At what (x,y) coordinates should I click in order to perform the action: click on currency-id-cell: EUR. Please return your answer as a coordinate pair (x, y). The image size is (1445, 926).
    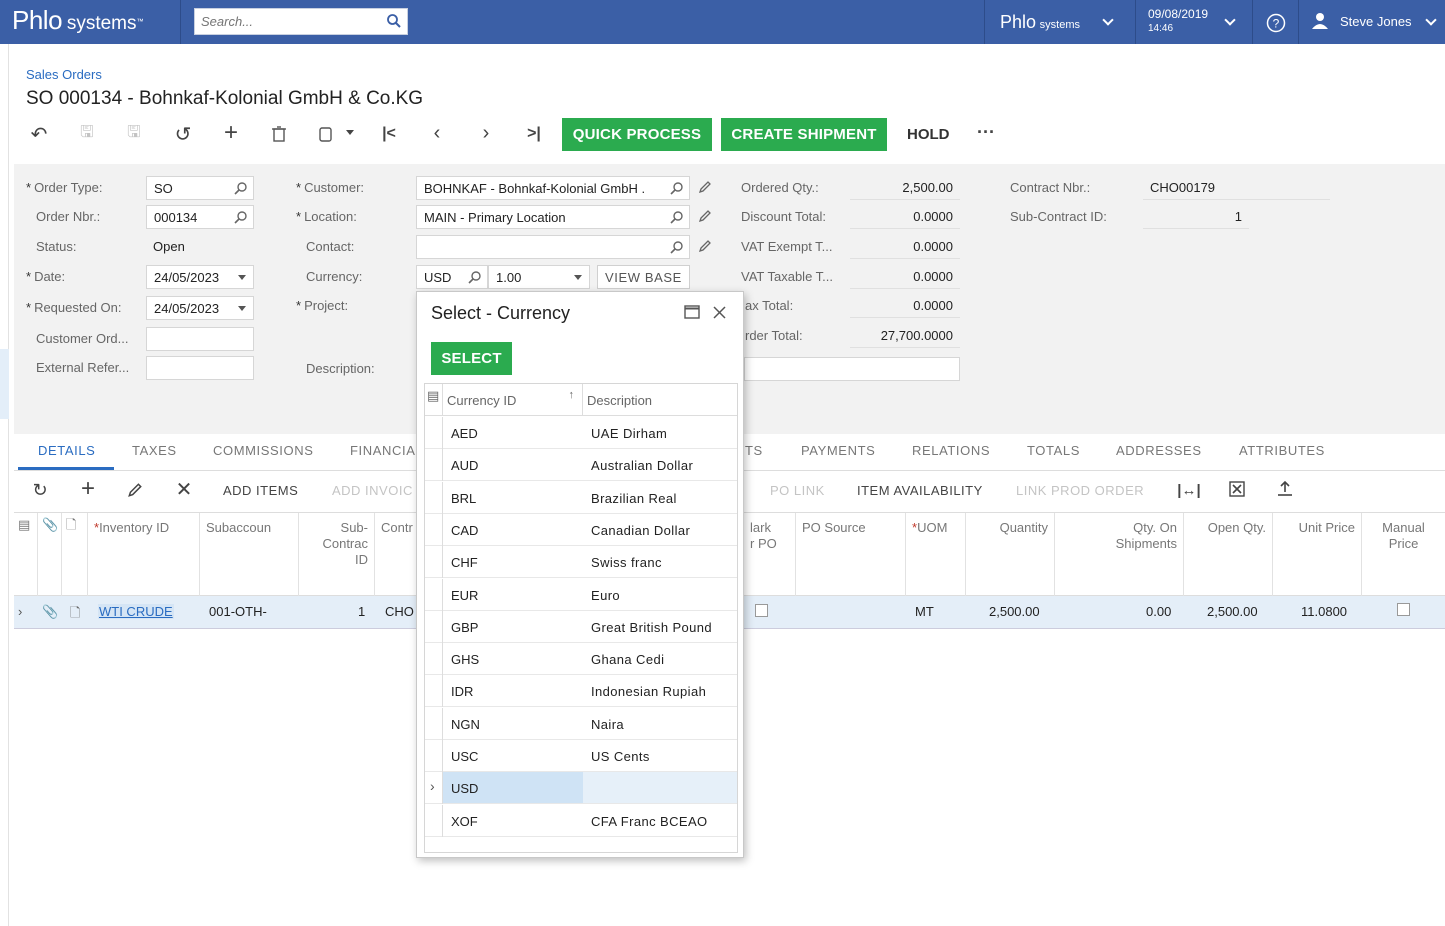
    Looking at the image, I should click on (464, 595).